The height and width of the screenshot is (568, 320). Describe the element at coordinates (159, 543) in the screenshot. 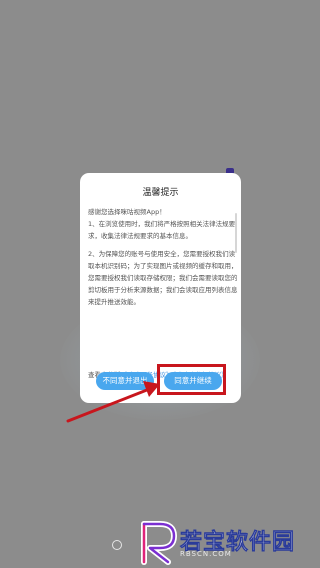

I see `watermark-logo-icon` at that location.